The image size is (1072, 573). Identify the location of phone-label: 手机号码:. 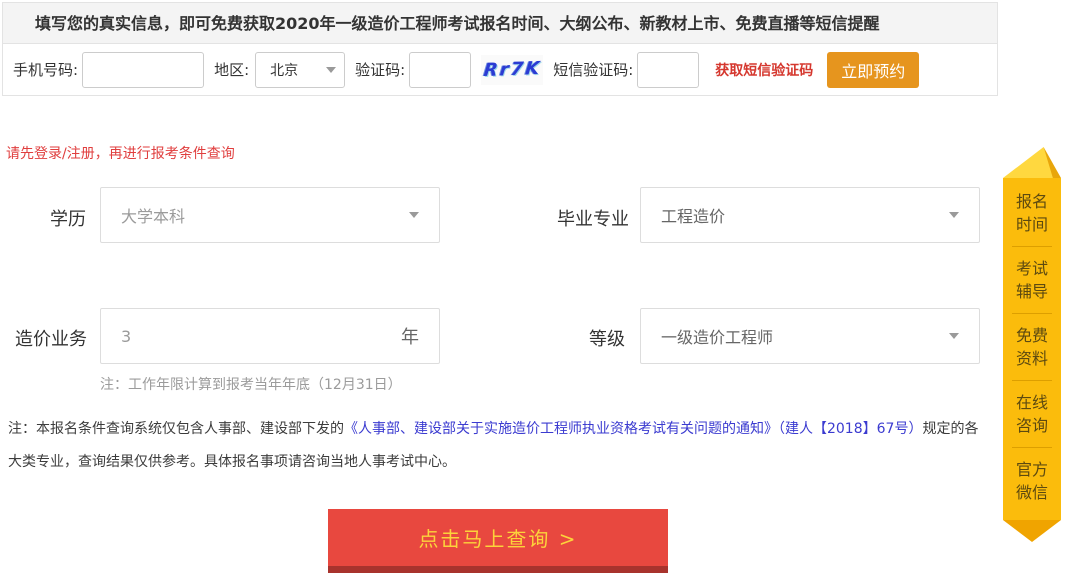
(46, 70).